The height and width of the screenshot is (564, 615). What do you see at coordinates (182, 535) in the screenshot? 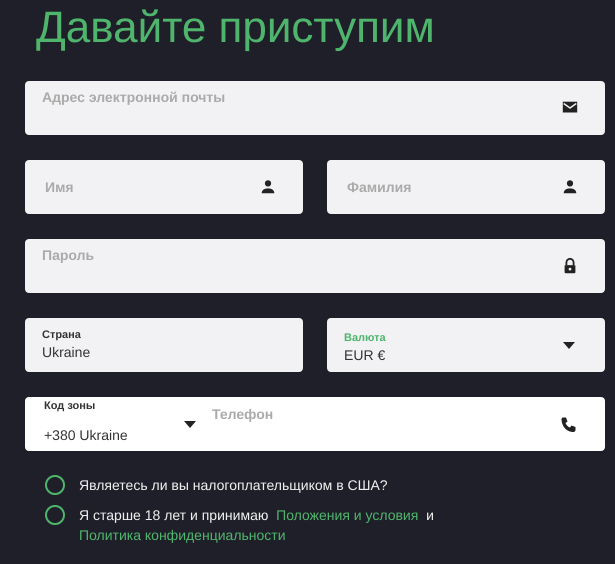
I see `link: Политика конфиденциальности` at bounding box center [182, 535].